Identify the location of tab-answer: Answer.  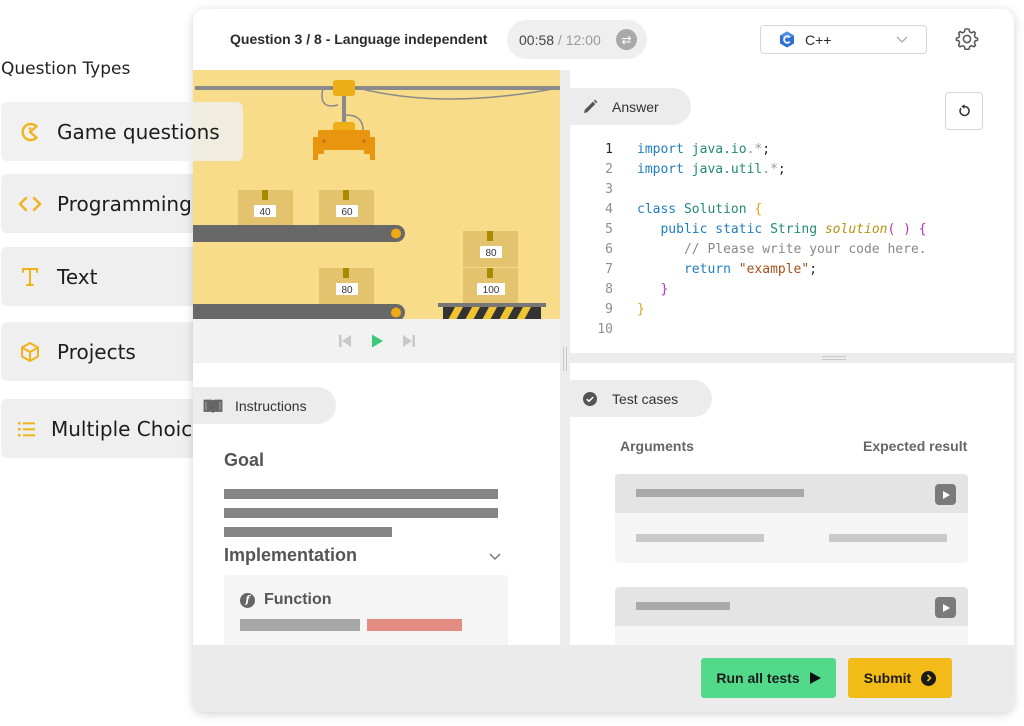
(630, 106).